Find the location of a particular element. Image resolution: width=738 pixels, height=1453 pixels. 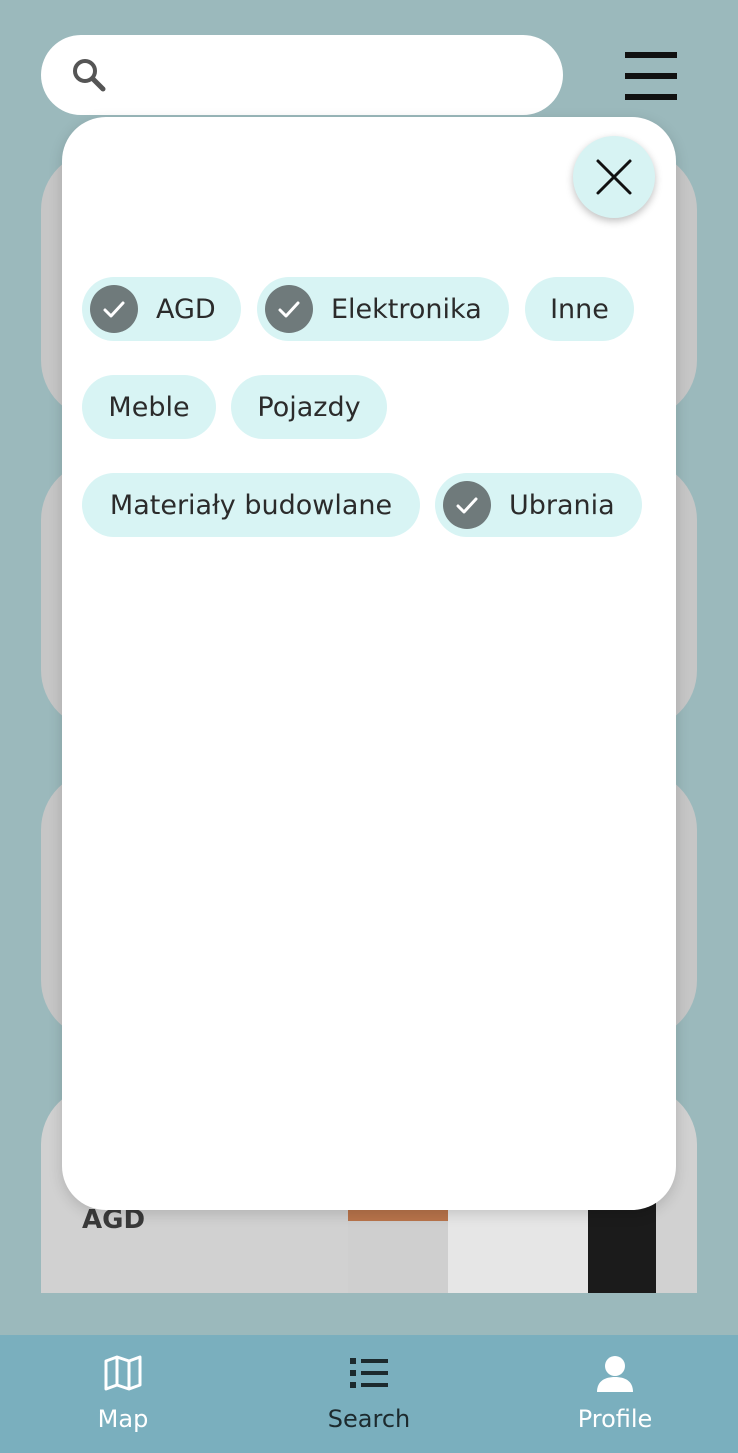

person-icon is located at coordinates (615, 1374).